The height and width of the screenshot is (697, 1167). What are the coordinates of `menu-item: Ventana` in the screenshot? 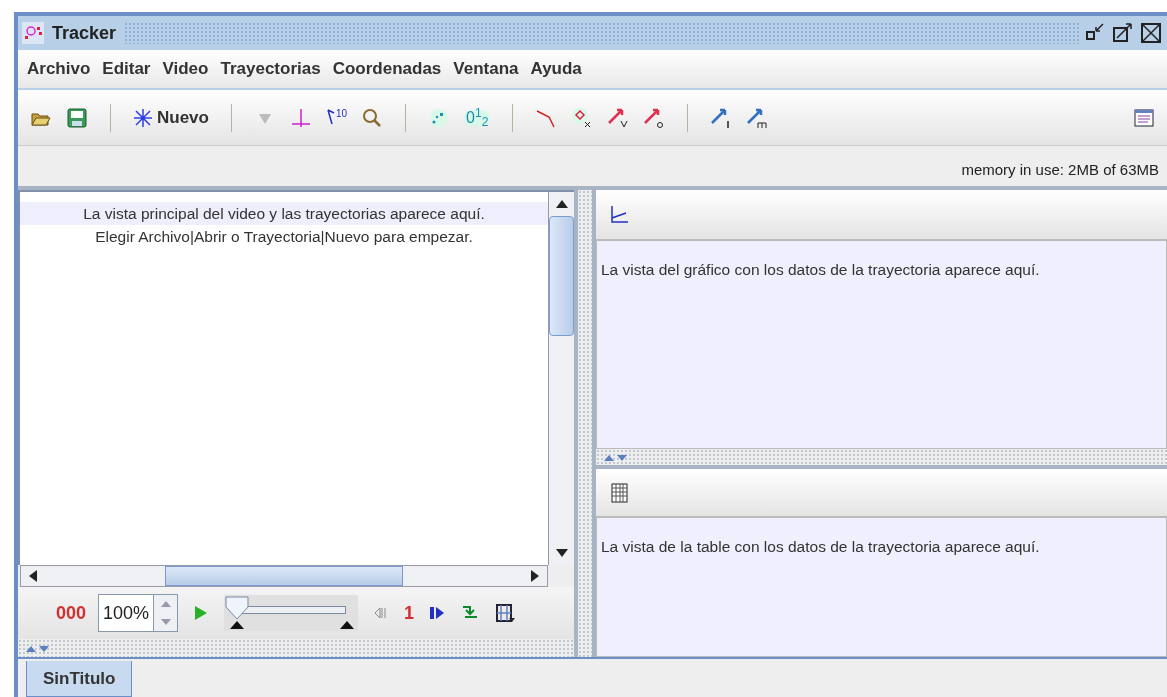 It's located at (486, 69).